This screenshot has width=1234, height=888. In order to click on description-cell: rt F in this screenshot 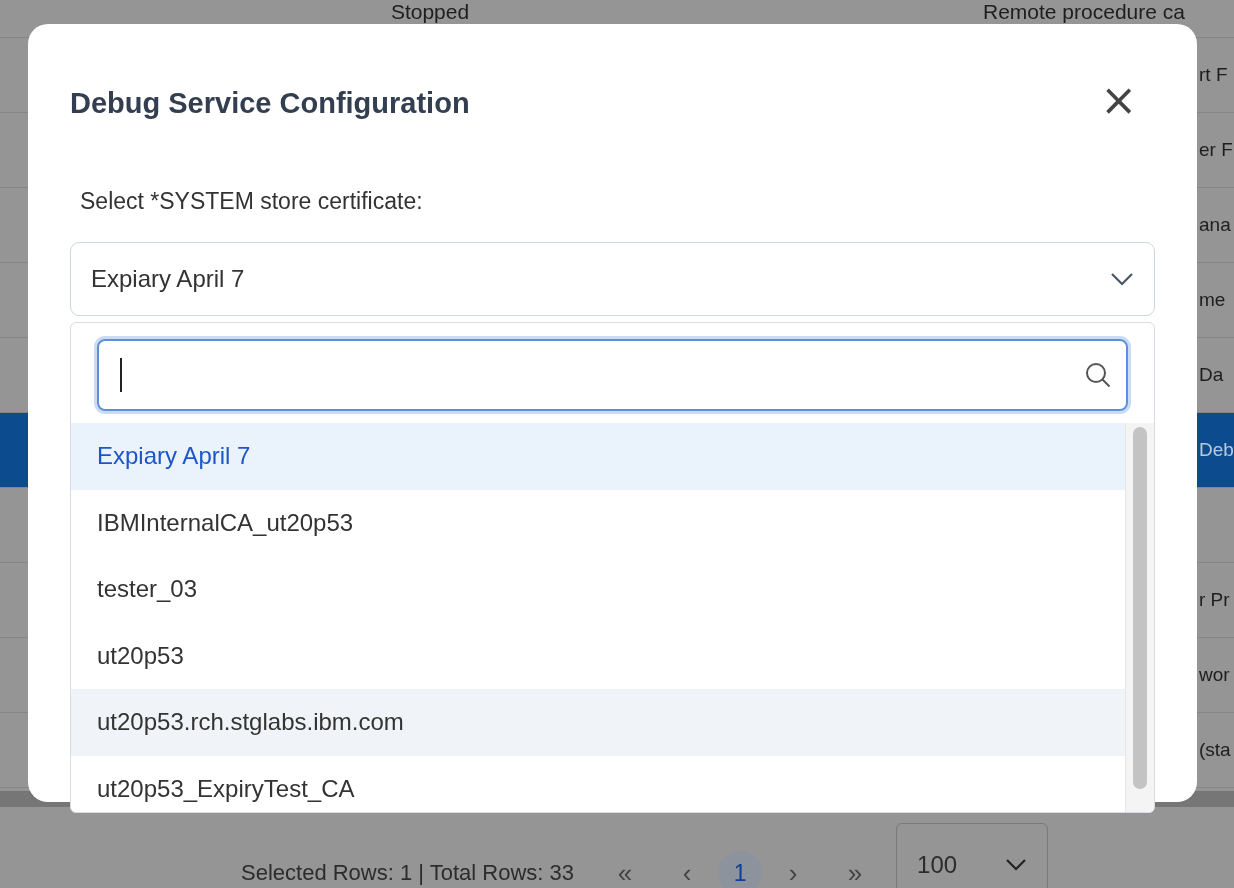, I will do `click(1213, 74)`.